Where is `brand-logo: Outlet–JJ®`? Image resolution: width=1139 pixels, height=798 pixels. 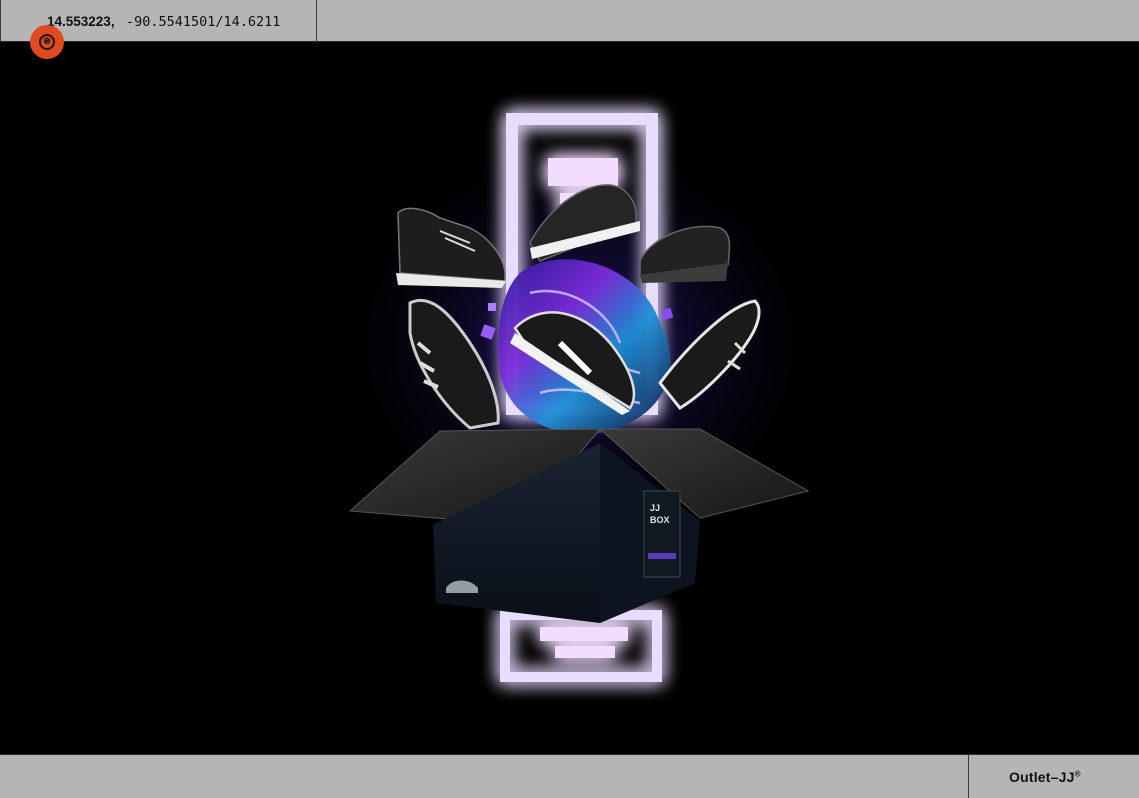
brand-logo: Outlet–JJ® is located at coordinates (1045, 777).